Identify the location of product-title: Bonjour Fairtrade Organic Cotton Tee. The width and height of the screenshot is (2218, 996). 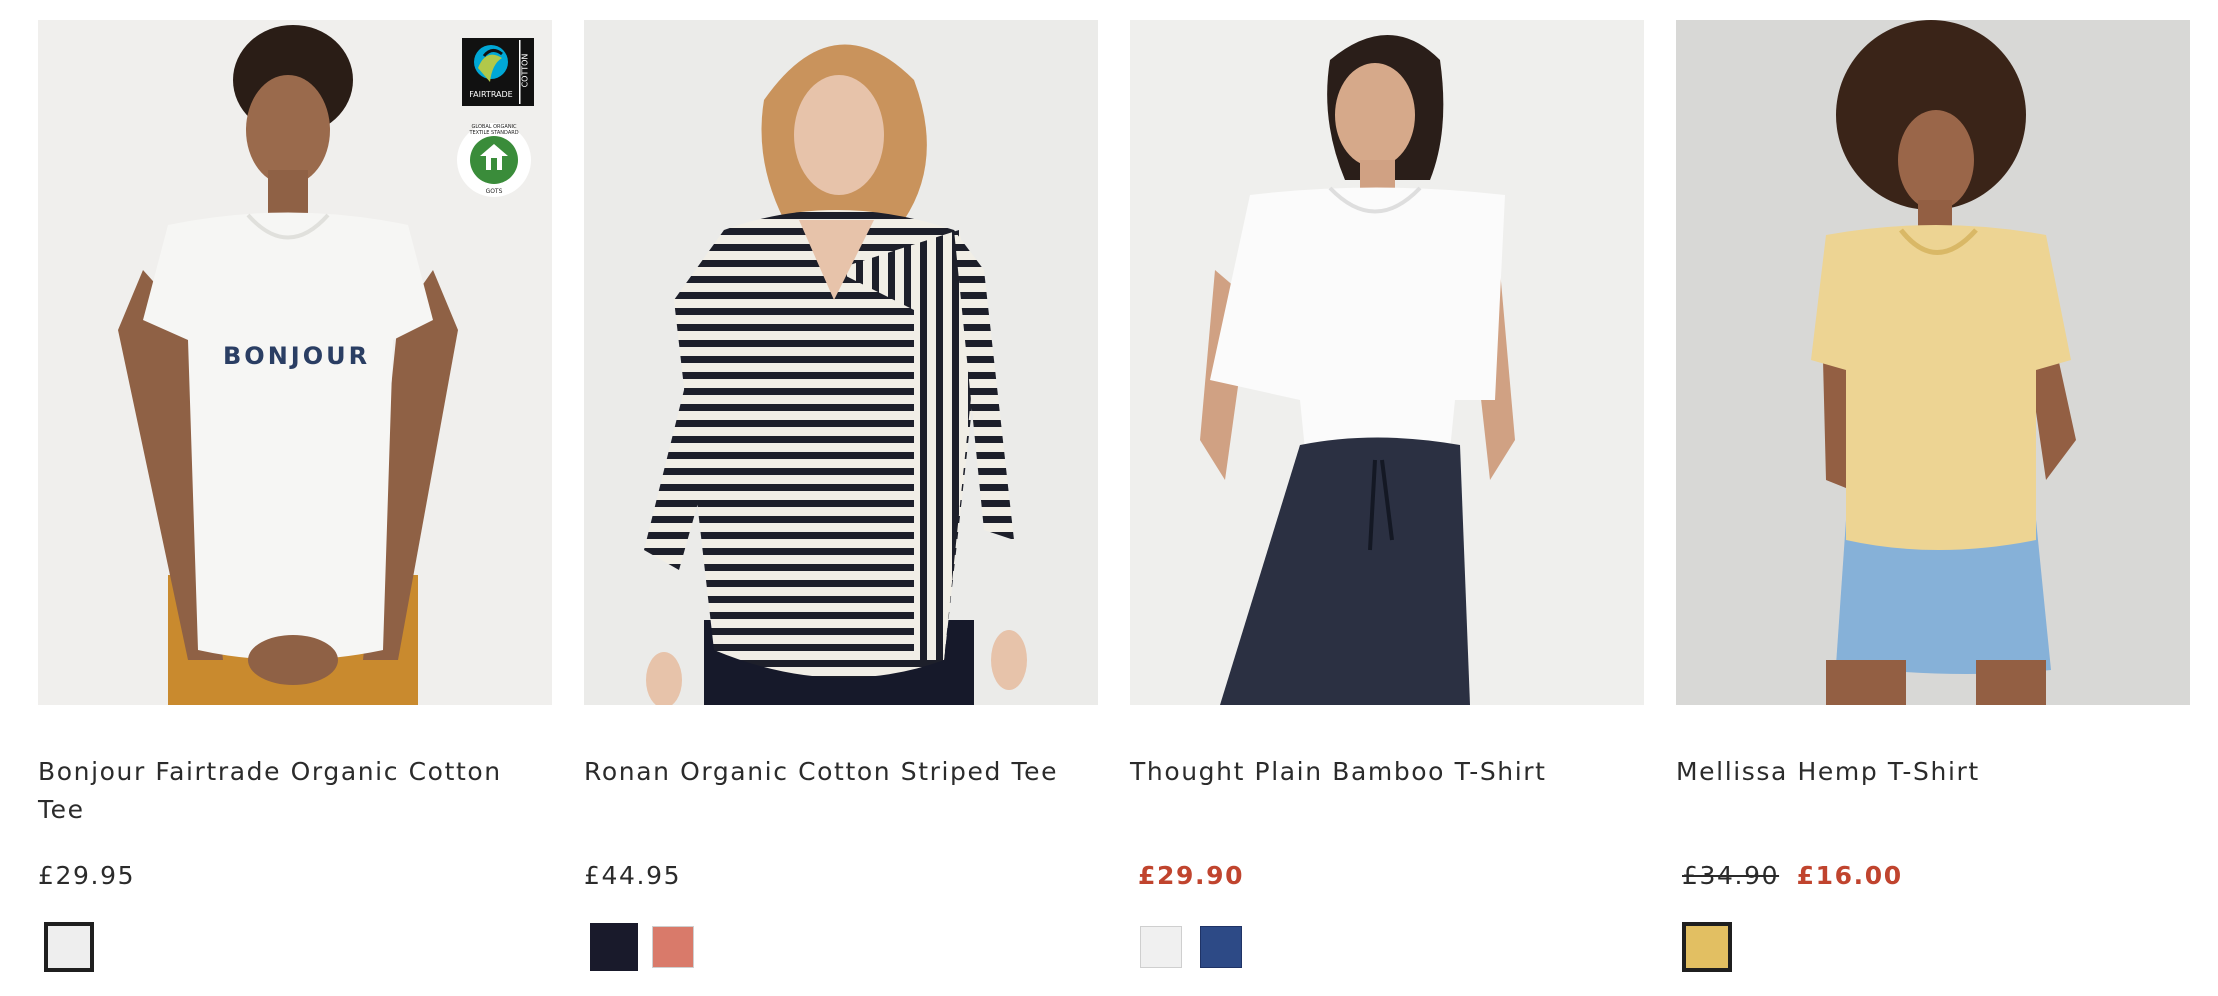
(293, 791).